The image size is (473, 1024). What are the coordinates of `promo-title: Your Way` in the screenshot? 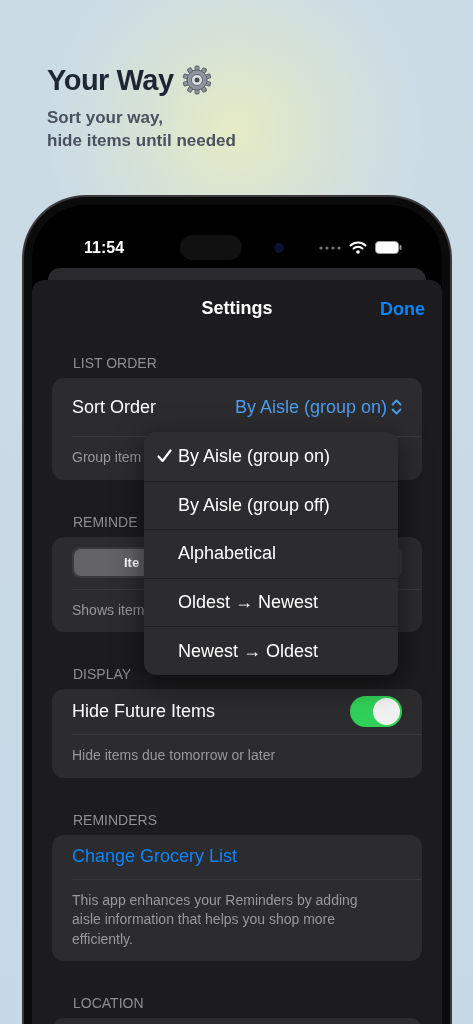 It's located at (110, 80).